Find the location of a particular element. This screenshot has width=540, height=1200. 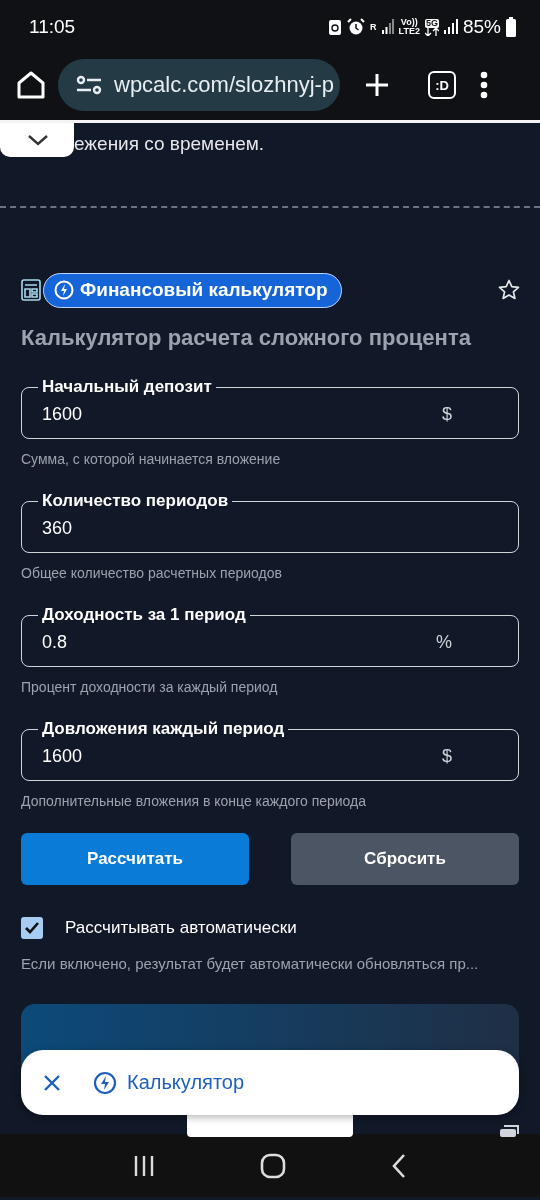

reset-button: Сбросить is located at coordinates (405, 859).